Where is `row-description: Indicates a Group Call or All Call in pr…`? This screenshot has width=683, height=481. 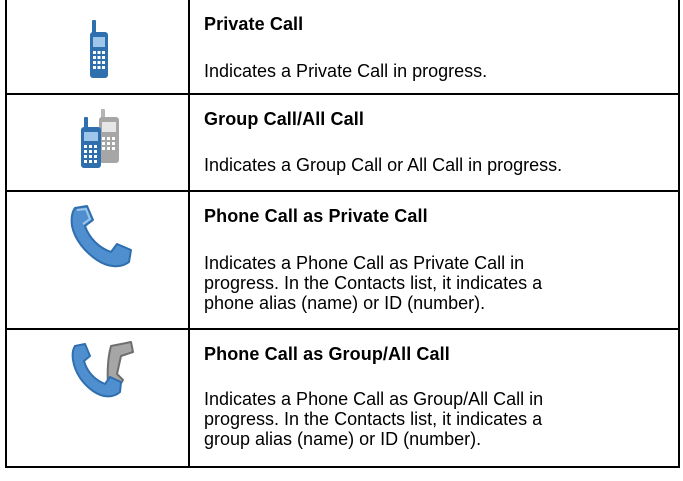
row-description: Indicates a Group Call or All Call in pr… is located at coordinates (383, 165).